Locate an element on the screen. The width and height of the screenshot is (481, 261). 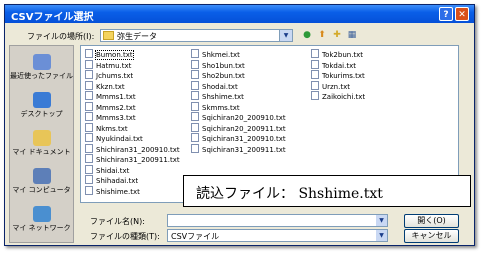
file-name: Shihadai.txt is located at coordinates (117, 181).